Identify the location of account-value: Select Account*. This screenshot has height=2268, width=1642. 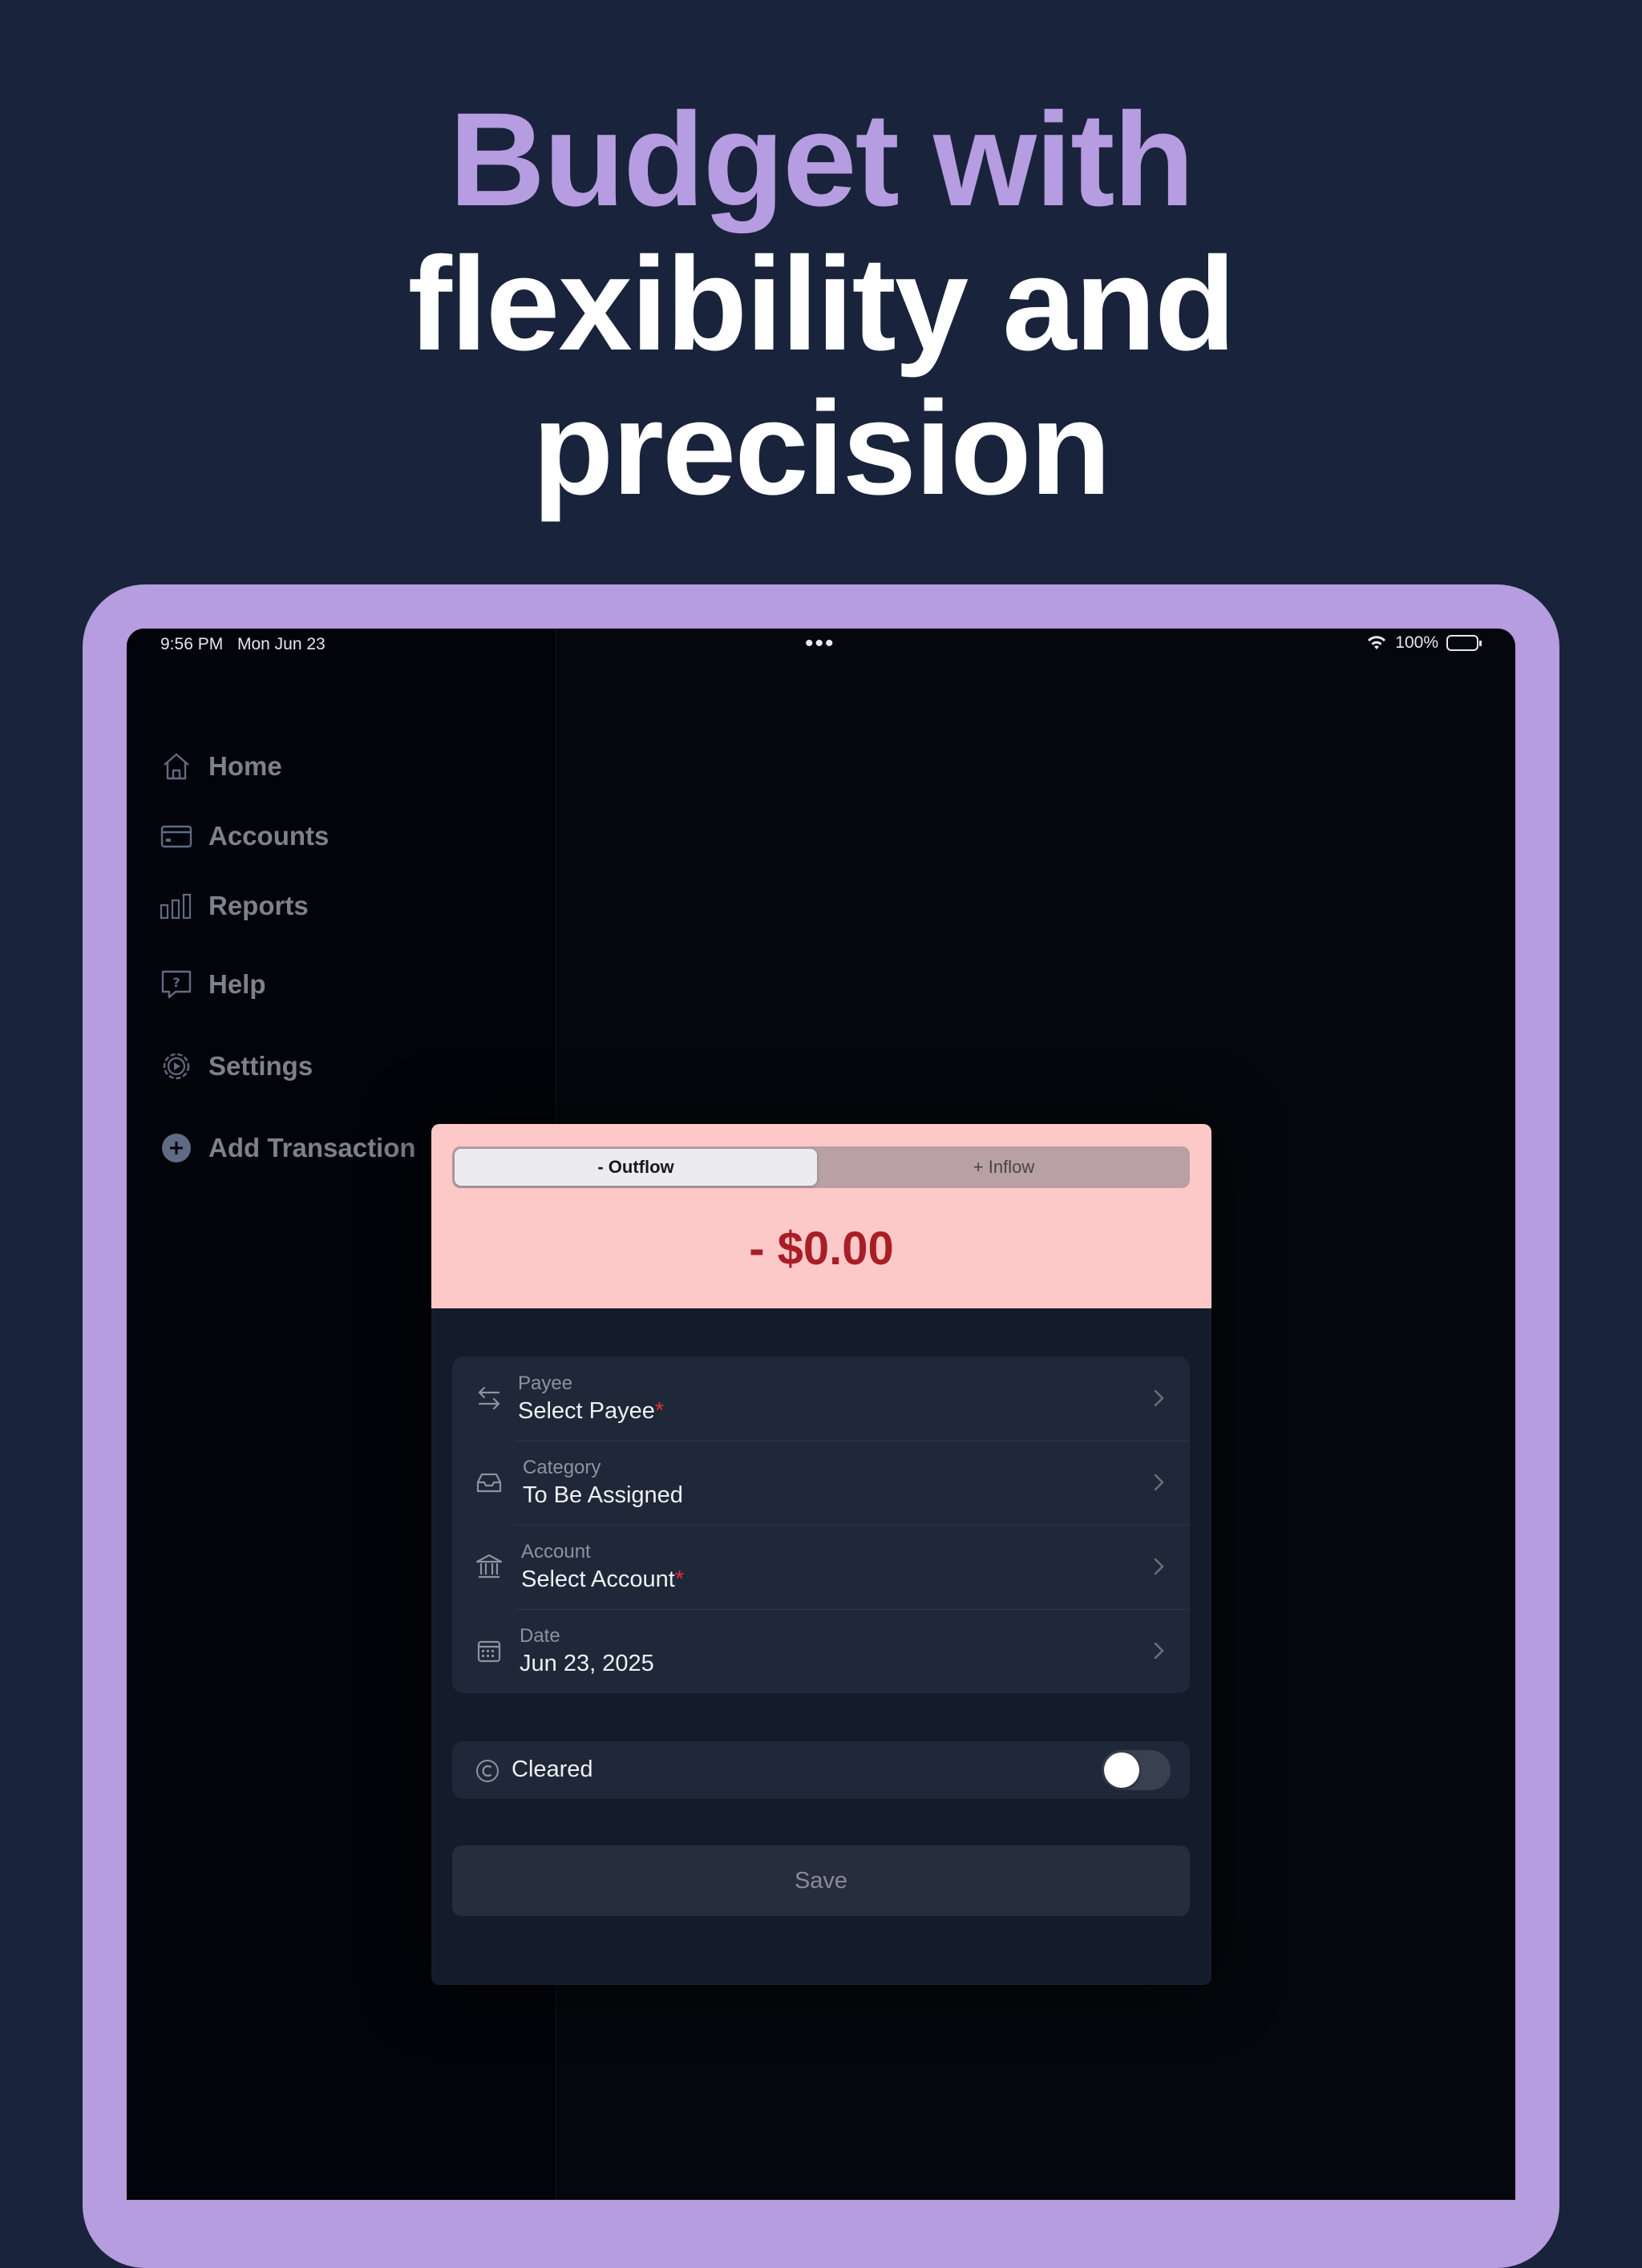
(603, 1579).